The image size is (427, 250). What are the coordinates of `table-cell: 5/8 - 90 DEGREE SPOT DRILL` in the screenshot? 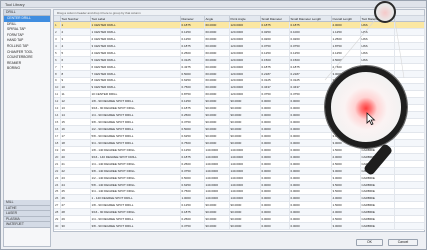 It's located at (135, 136).